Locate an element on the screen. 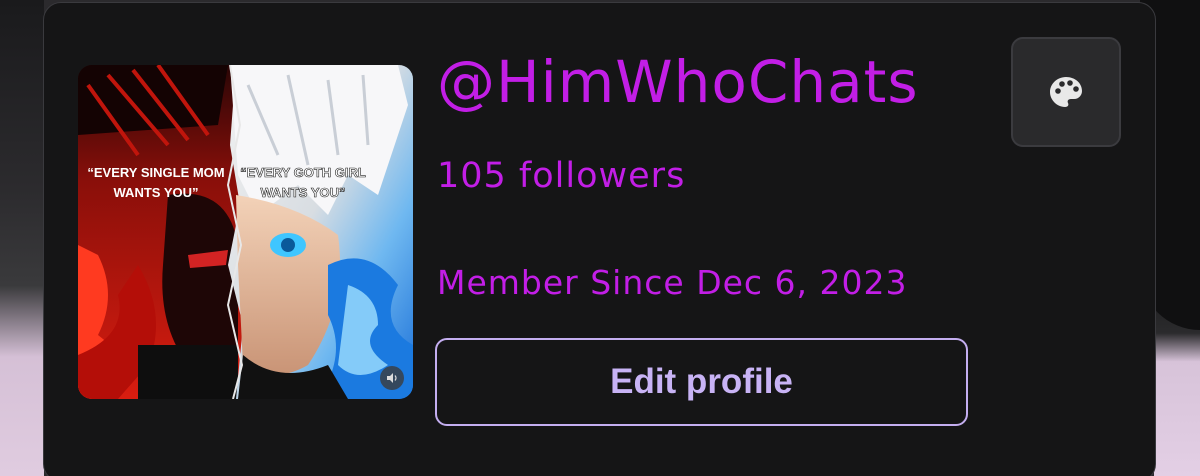  caption-left-line-1: “EVERY SINGLE MOM is located at coordinates (155, 172).